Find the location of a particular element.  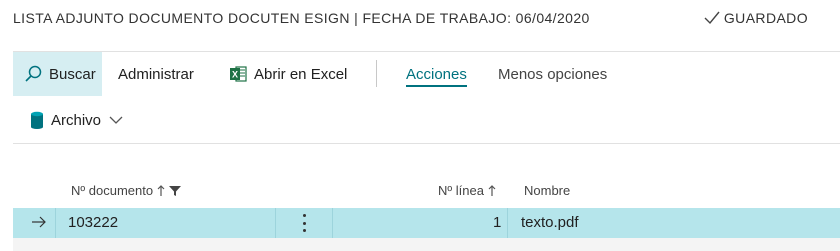

chevron-down-icon is located at coordinates (116, 120).